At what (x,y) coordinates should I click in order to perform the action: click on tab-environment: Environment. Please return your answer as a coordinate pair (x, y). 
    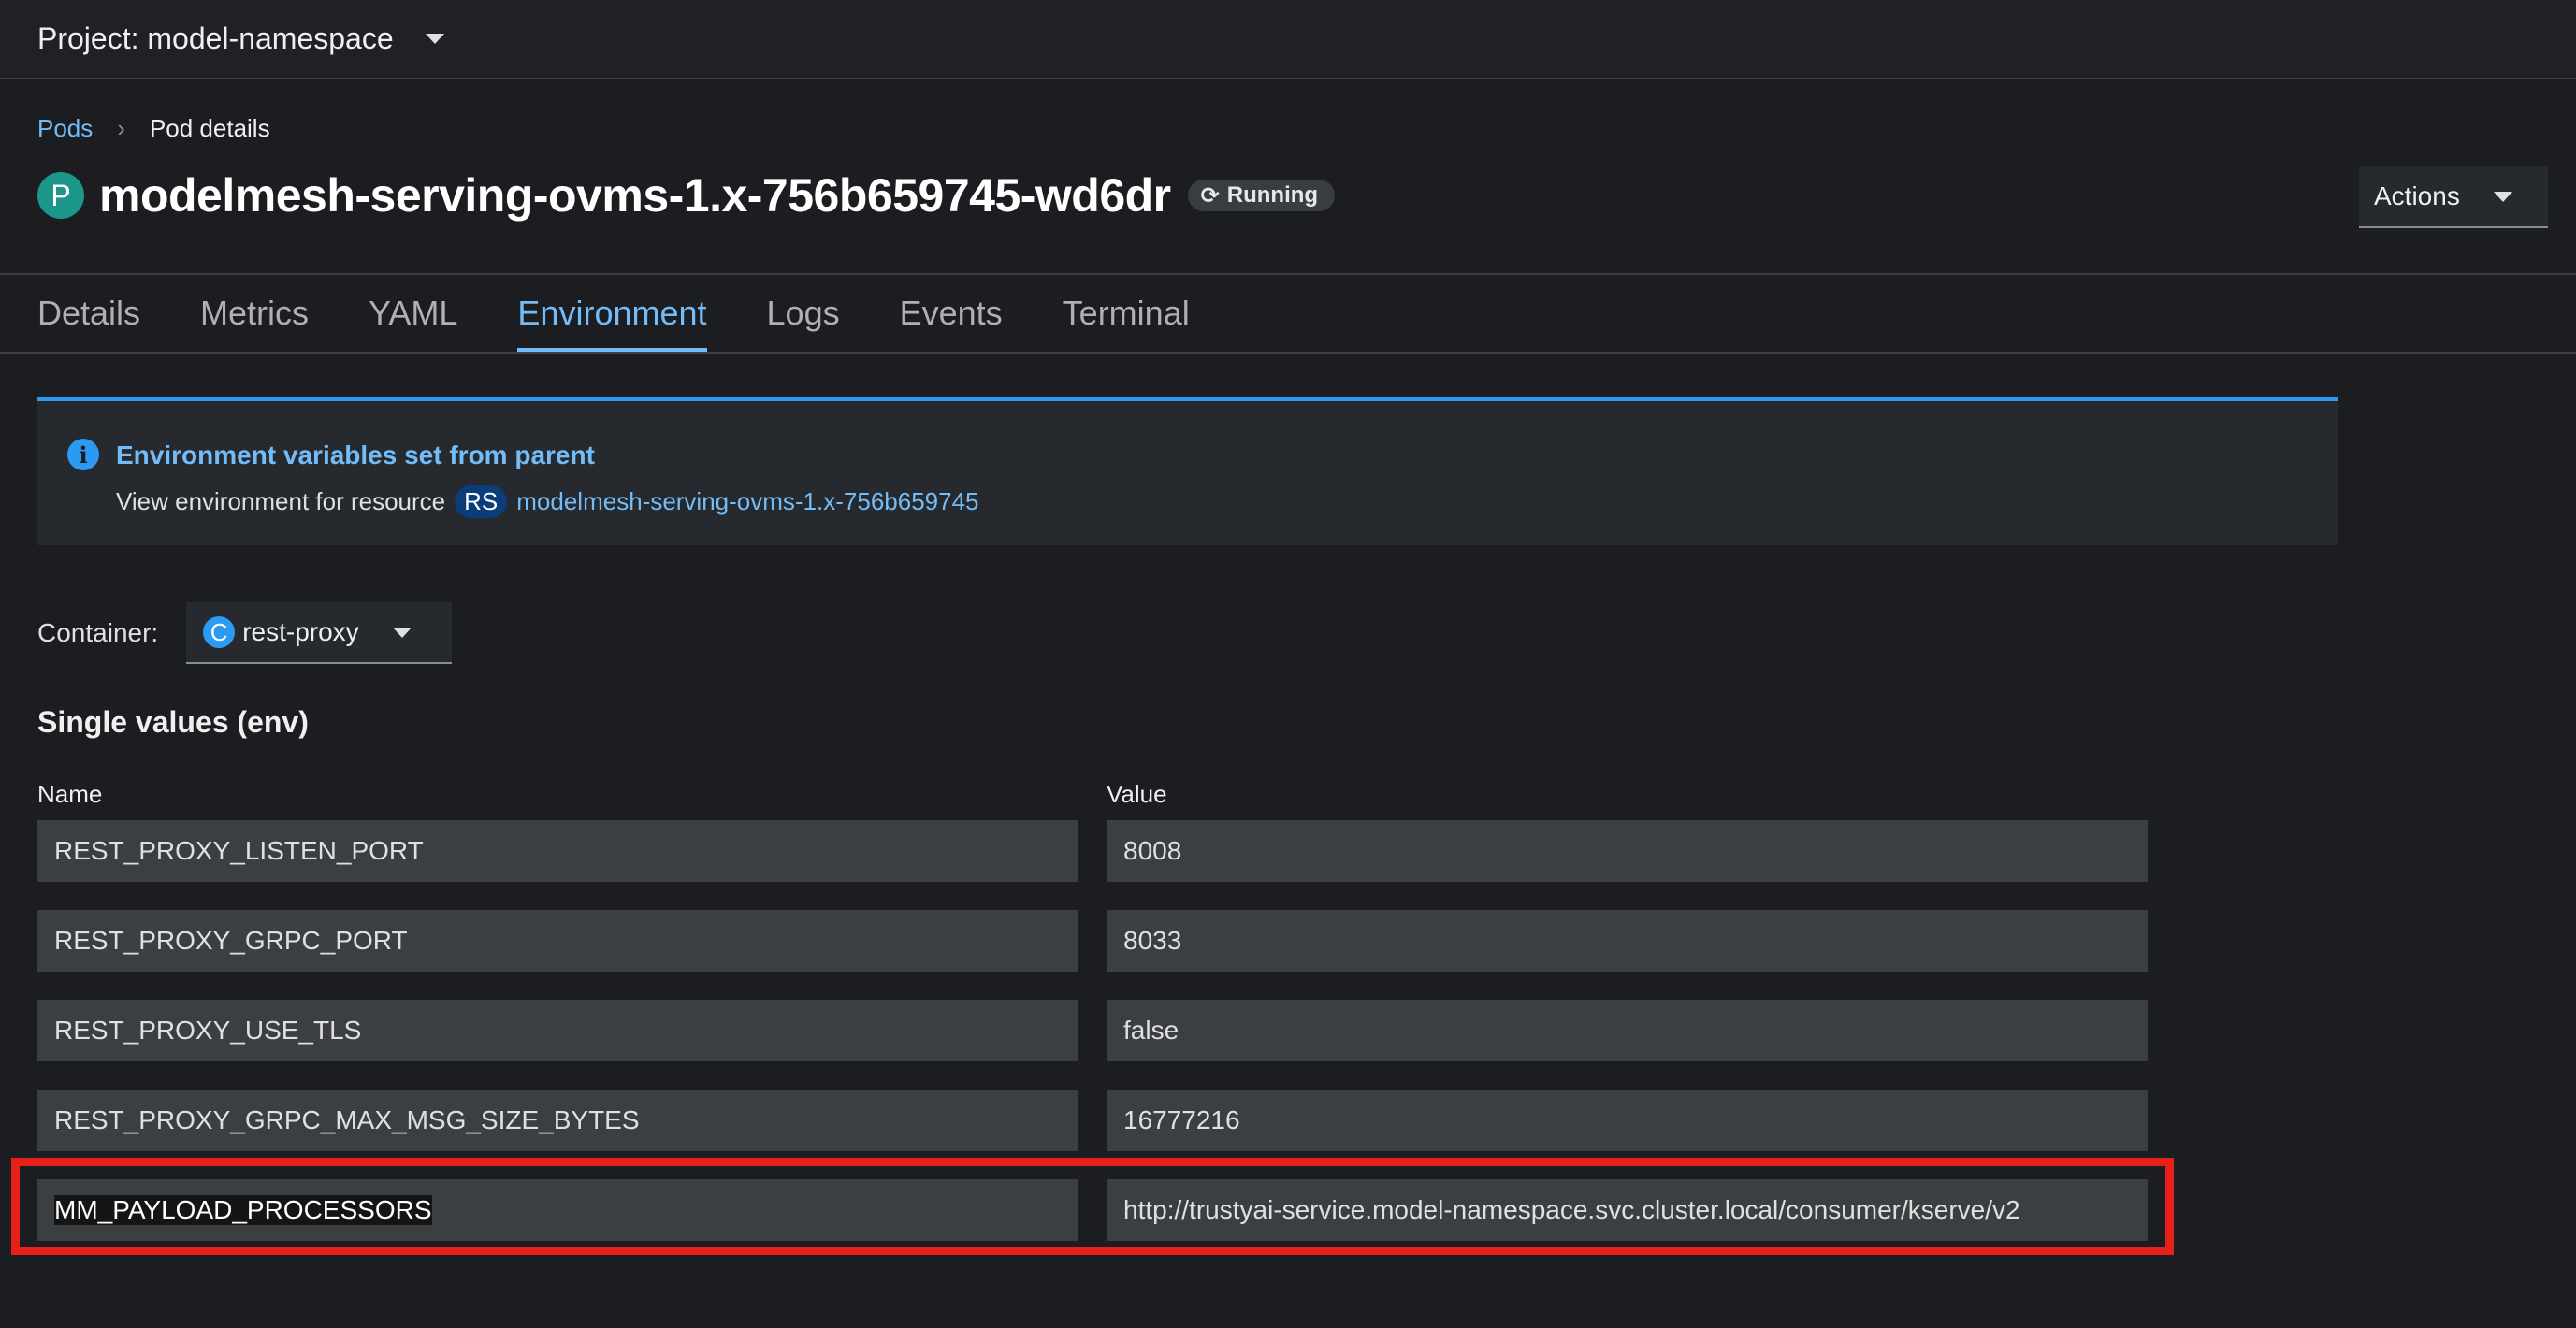
    Looking at the image, I should click on (612, 313).